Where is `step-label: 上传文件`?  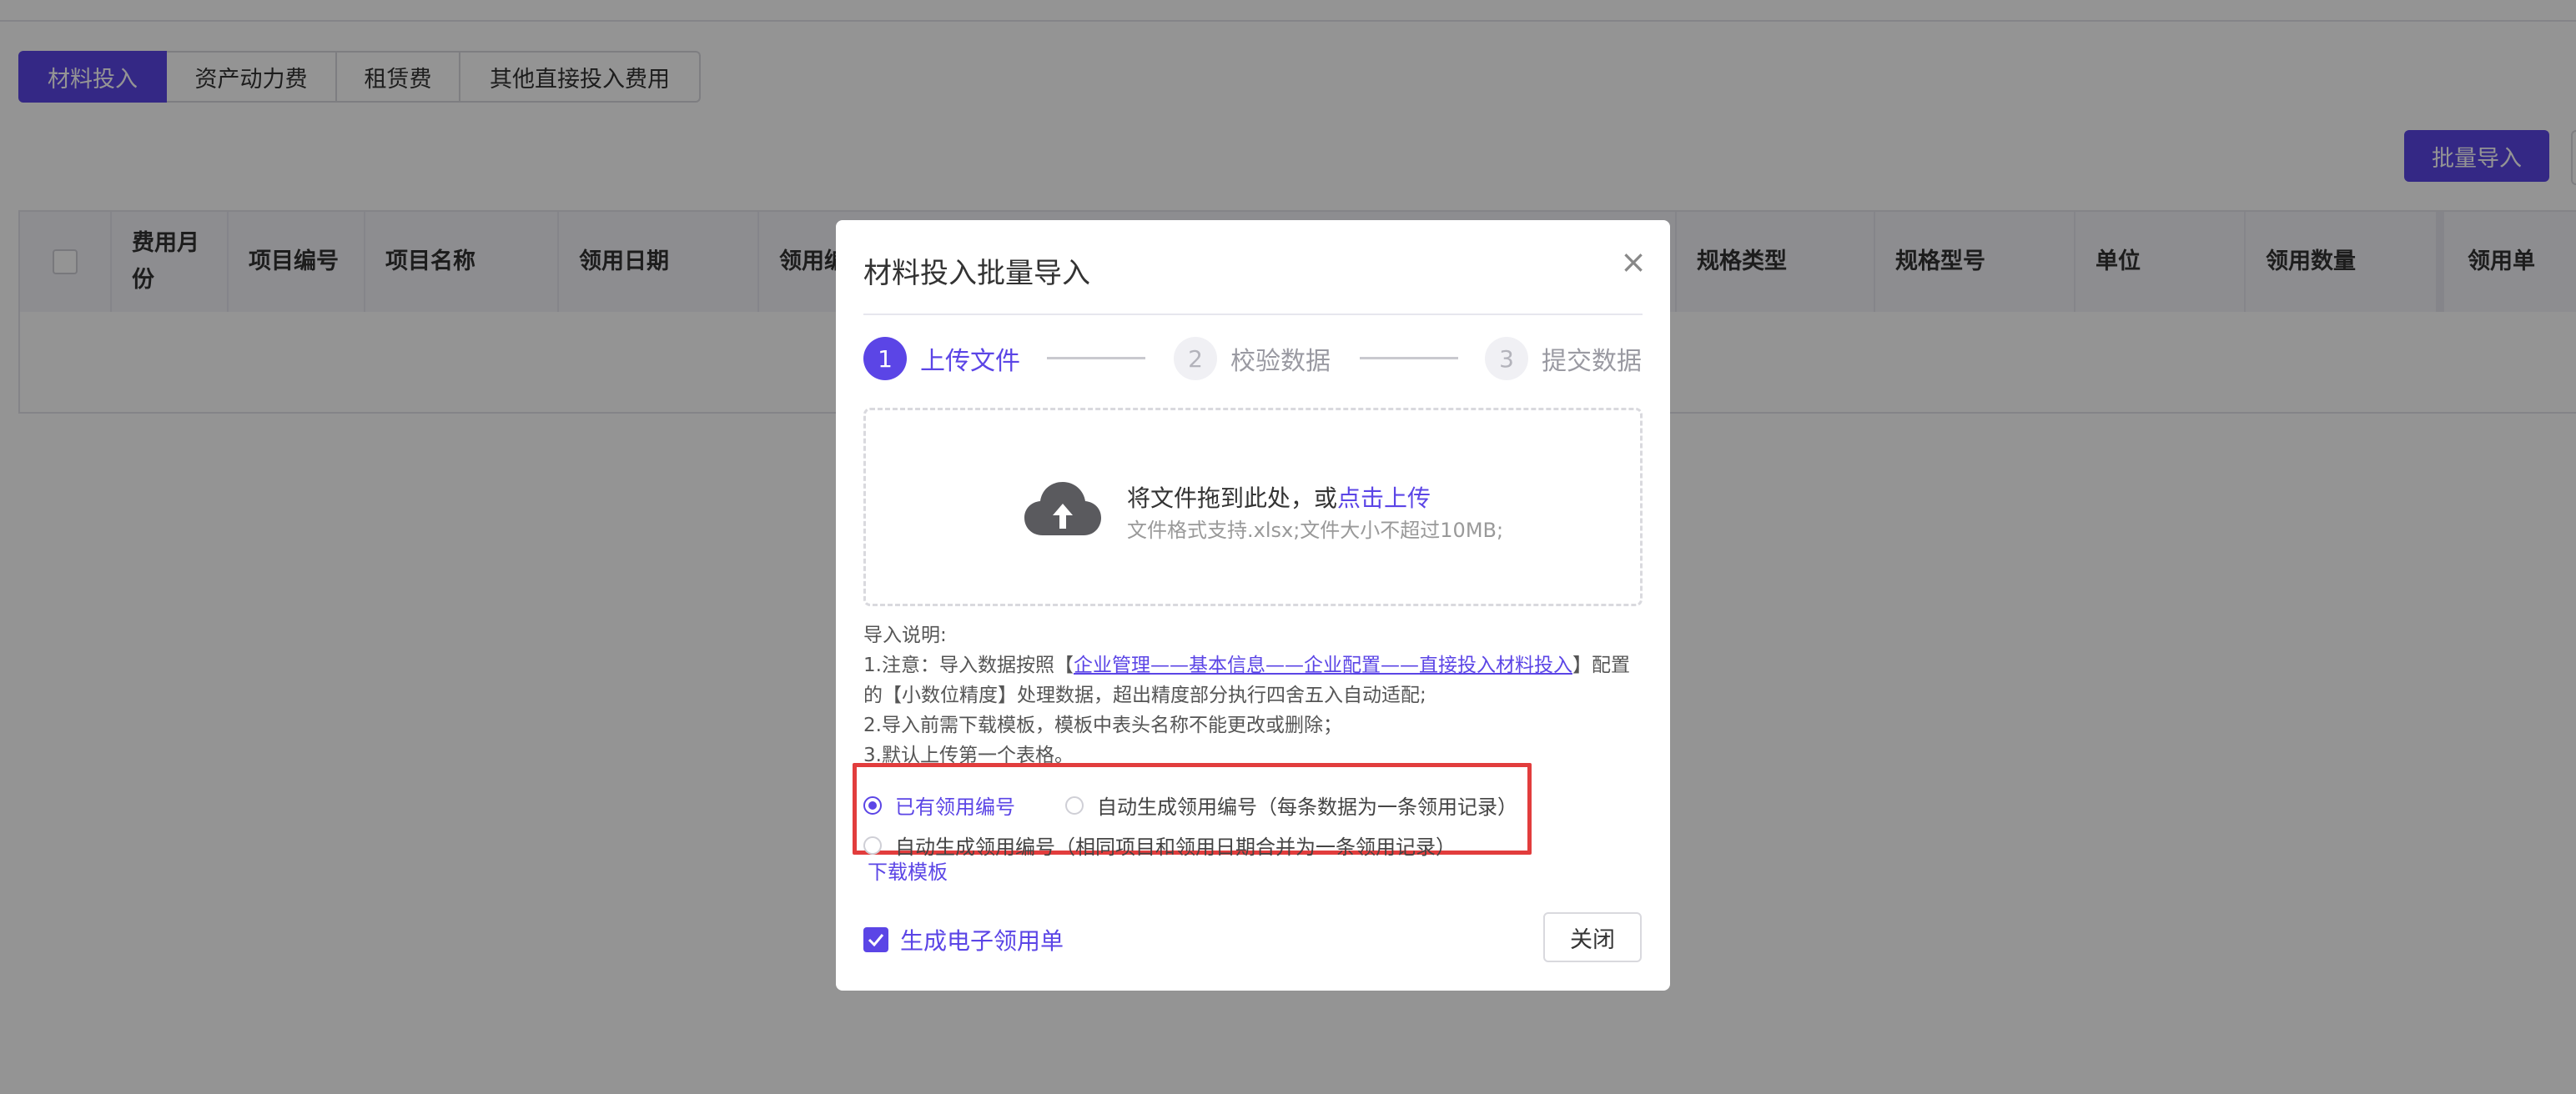 step-label: 上传文件 is located at coordinates (970, 361).